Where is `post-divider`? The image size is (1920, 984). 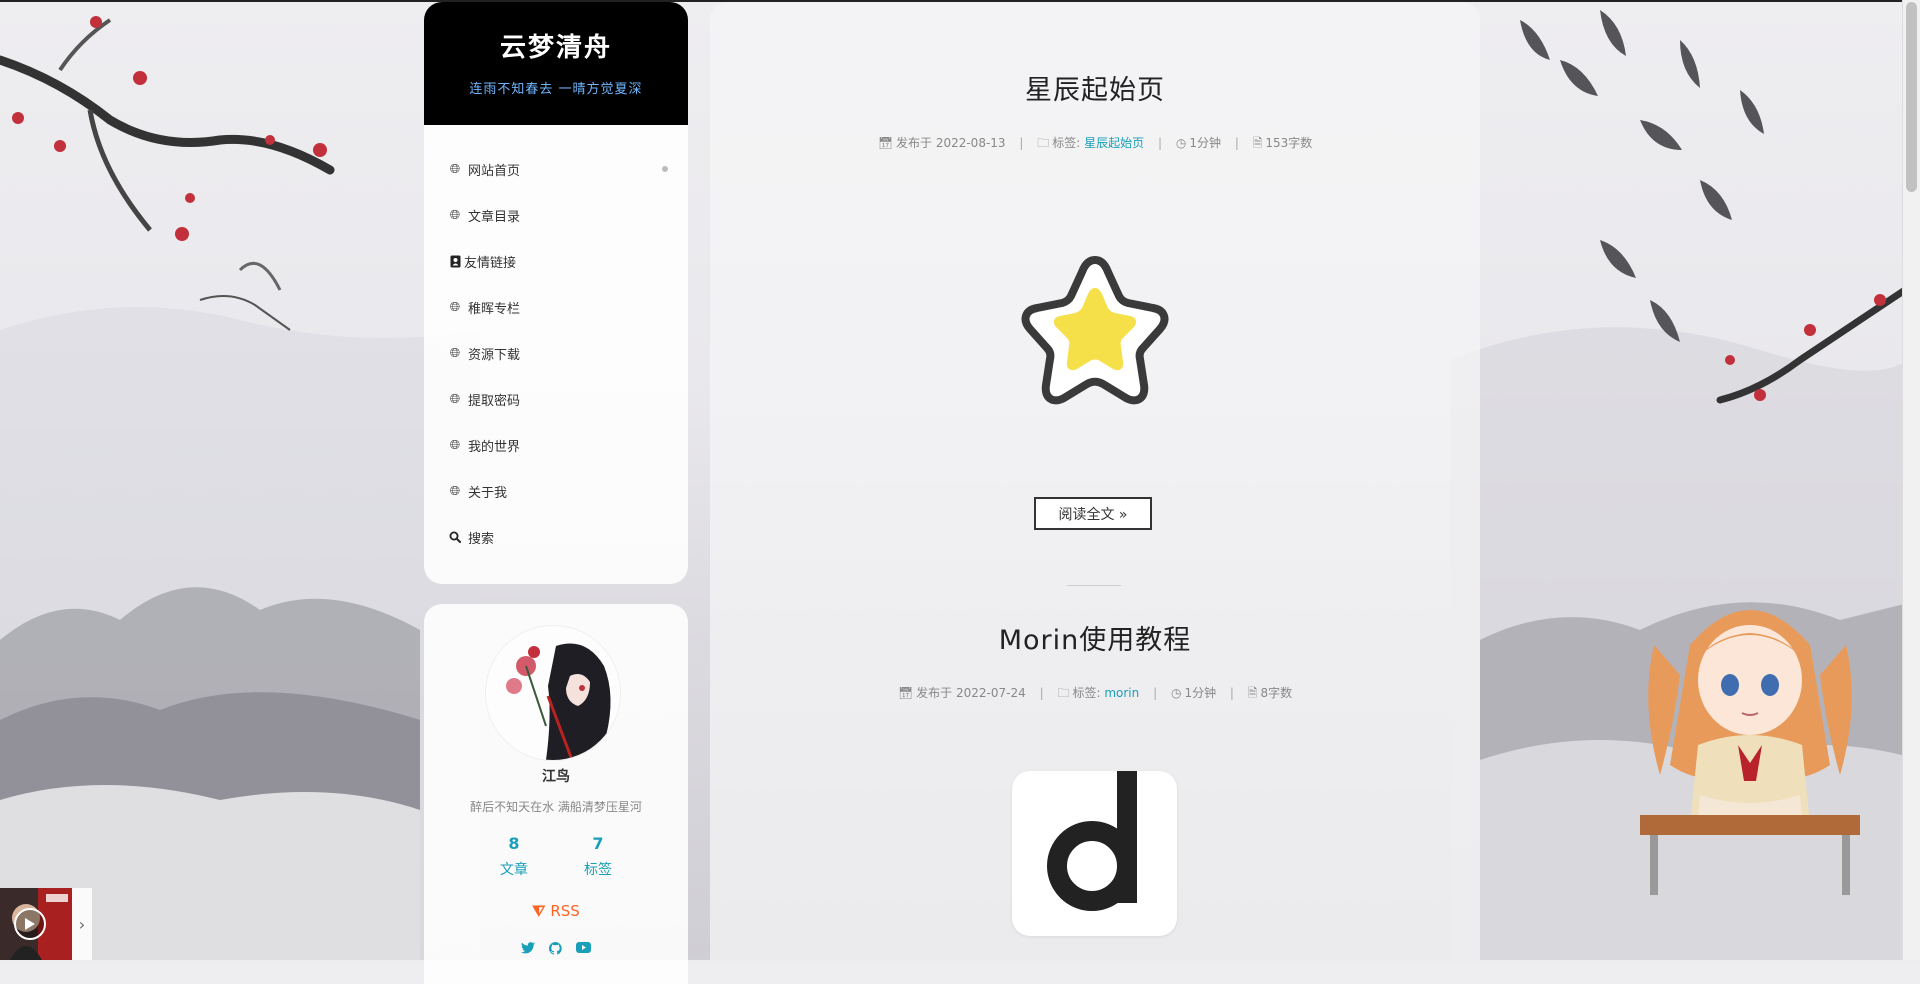
post-divider is located at coordinates (1094, 585).